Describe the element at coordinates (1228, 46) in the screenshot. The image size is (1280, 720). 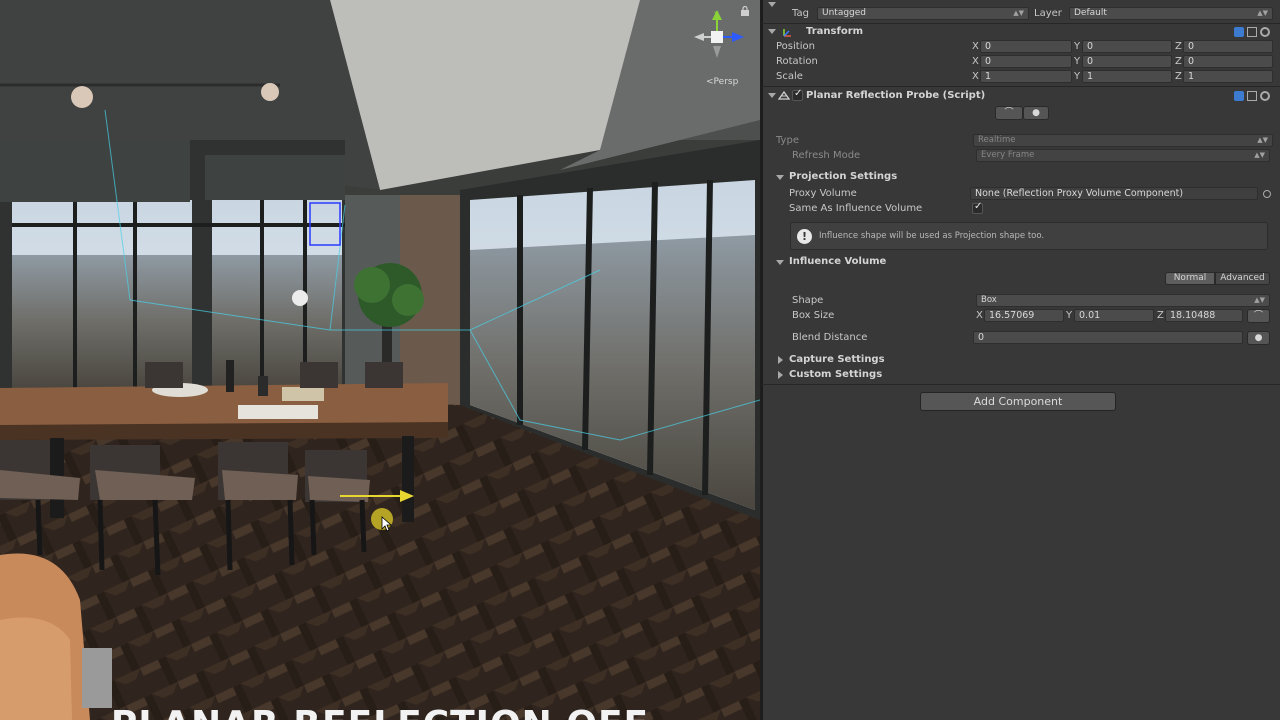
I see `position-z-field: 0` at that location.